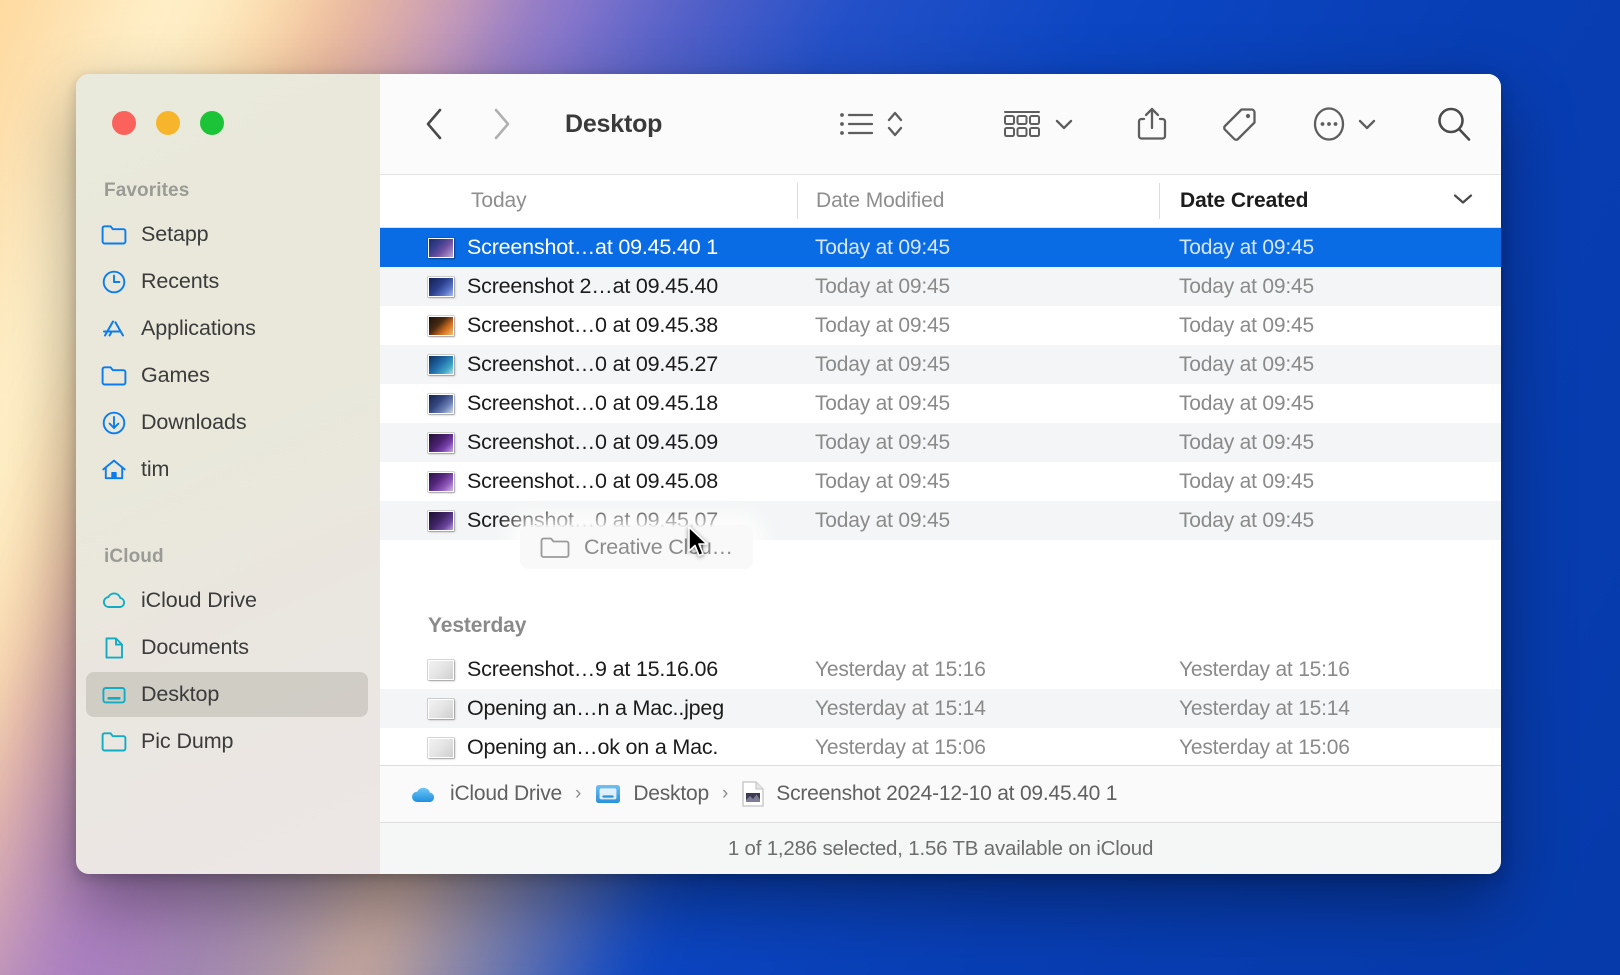  What do you see at coordinates (227, 328) in the screenshot?
I see `sidebar-item-applications: Applications` at bounding box center [227, 328].